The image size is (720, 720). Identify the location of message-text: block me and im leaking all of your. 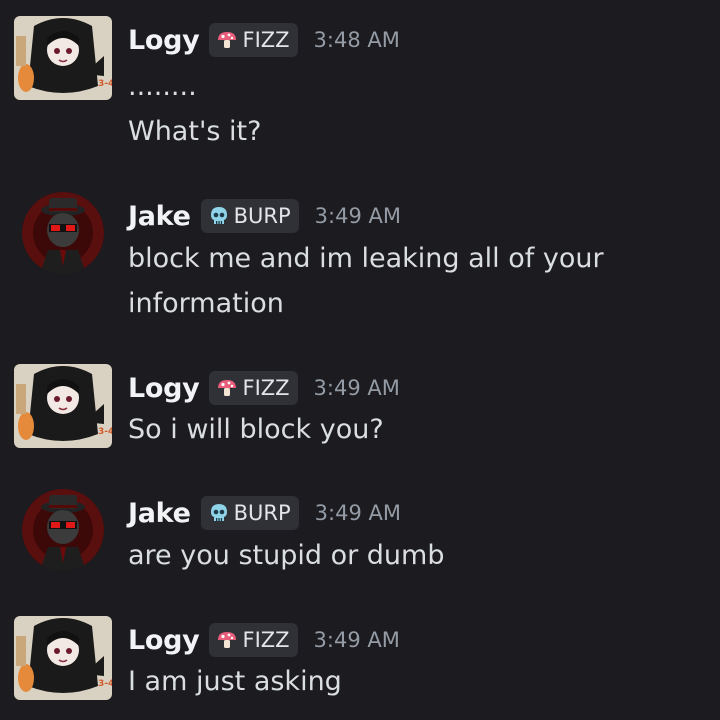
(366, 258).